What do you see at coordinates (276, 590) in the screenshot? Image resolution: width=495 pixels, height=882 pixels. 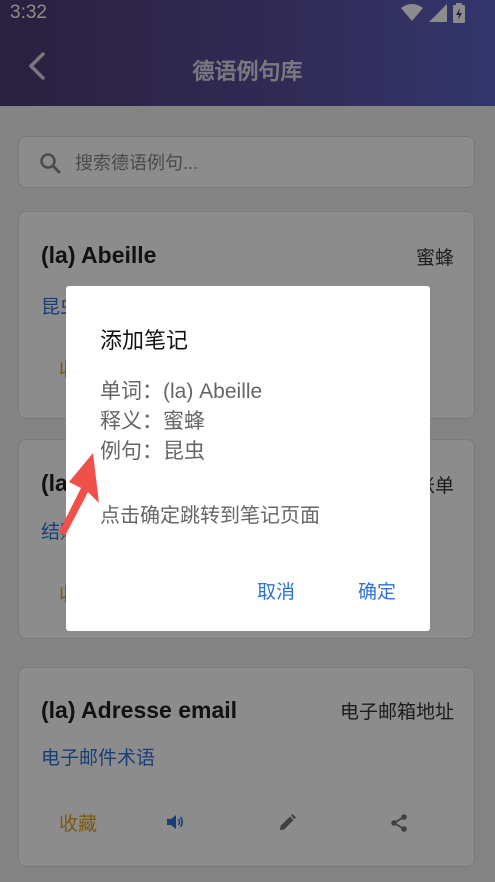 I see `cancel-button: 取消` at bounding box center [276, 590].